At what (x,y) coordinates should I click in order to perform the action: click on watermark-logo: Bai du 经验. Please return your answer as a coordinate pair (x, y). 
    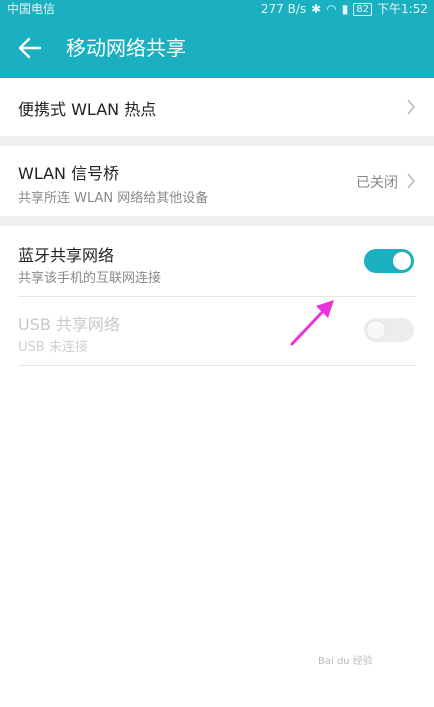
    Looking at the image, I should click on (345, 661).